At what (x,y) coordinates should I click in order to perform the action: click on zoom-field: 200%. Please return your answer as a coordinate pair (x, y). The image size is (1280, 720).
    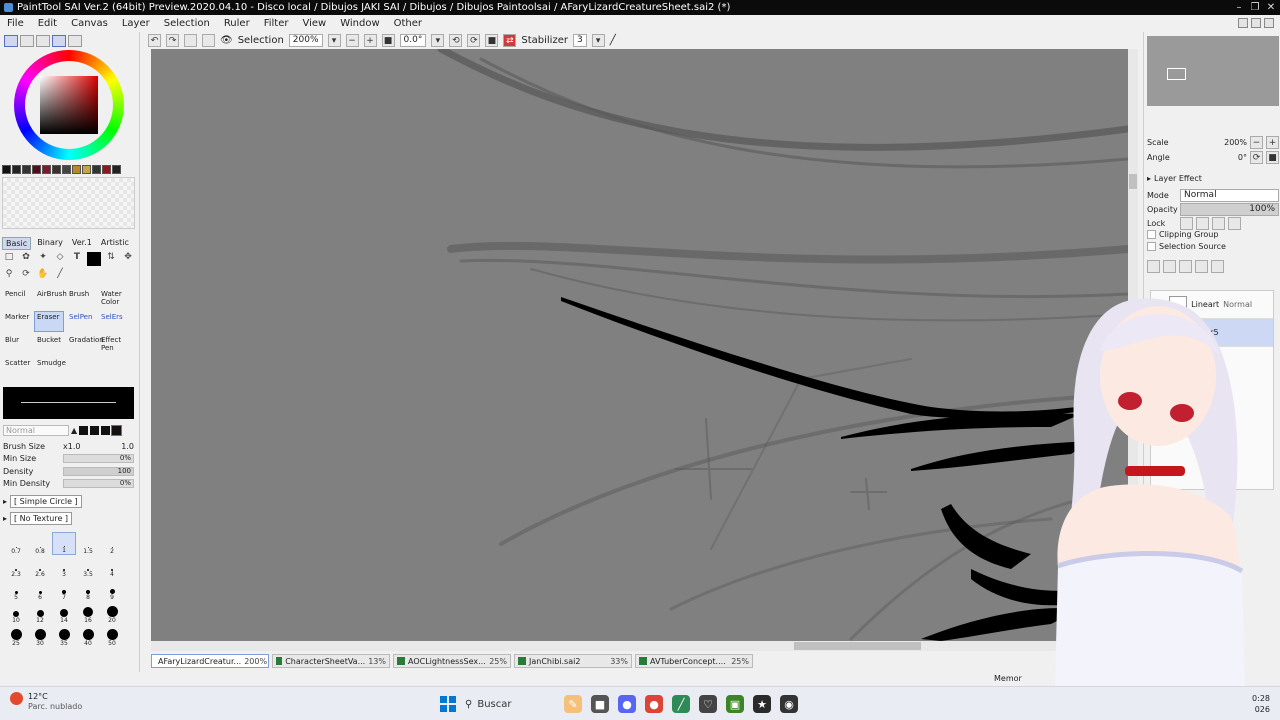
    Looking at the image, I should click on (305, 40).